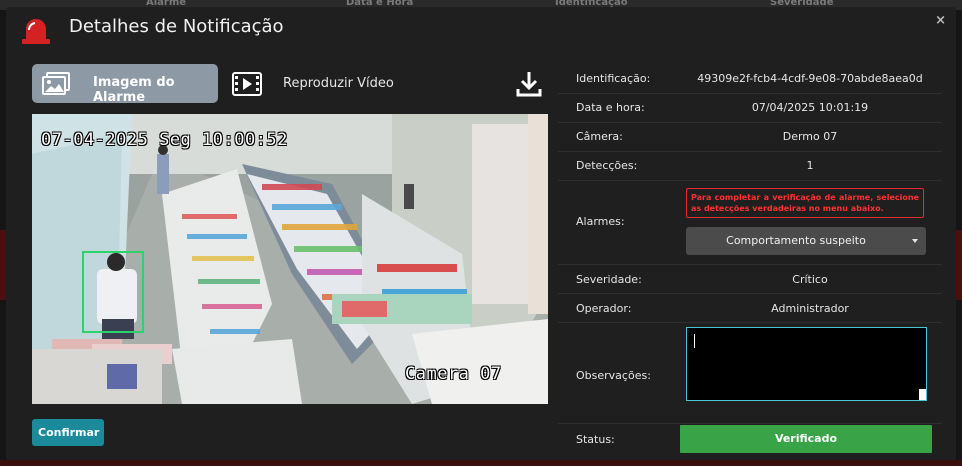 The width and height of the screenshot is (962, 466). What do you see at coordinates (750, 137) in the screenshot?
I see `row-camera: Câmera: Dermo 07` at bounding box center [750, 137].